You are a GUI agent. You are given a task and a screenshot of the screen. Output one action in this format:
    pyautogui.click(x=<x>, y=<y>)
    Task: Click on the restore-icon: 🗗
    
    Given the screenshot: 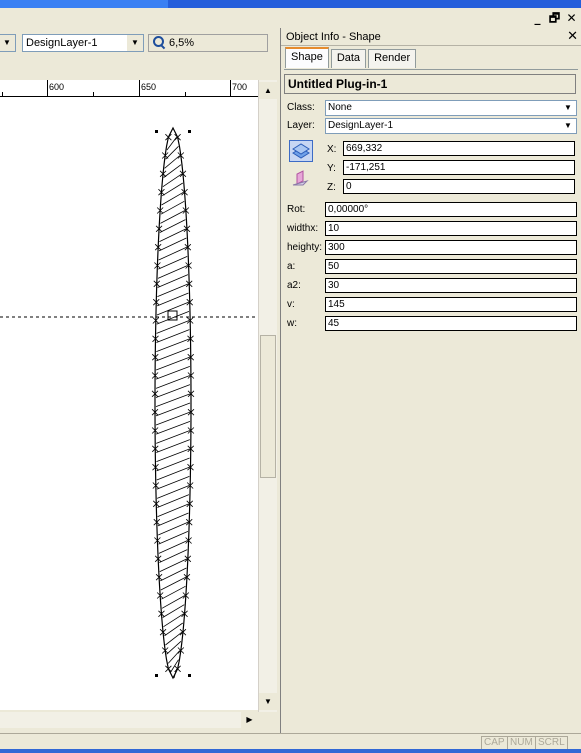 What is the action you would take?
    pyautogui.click(x=554, y=18)
    